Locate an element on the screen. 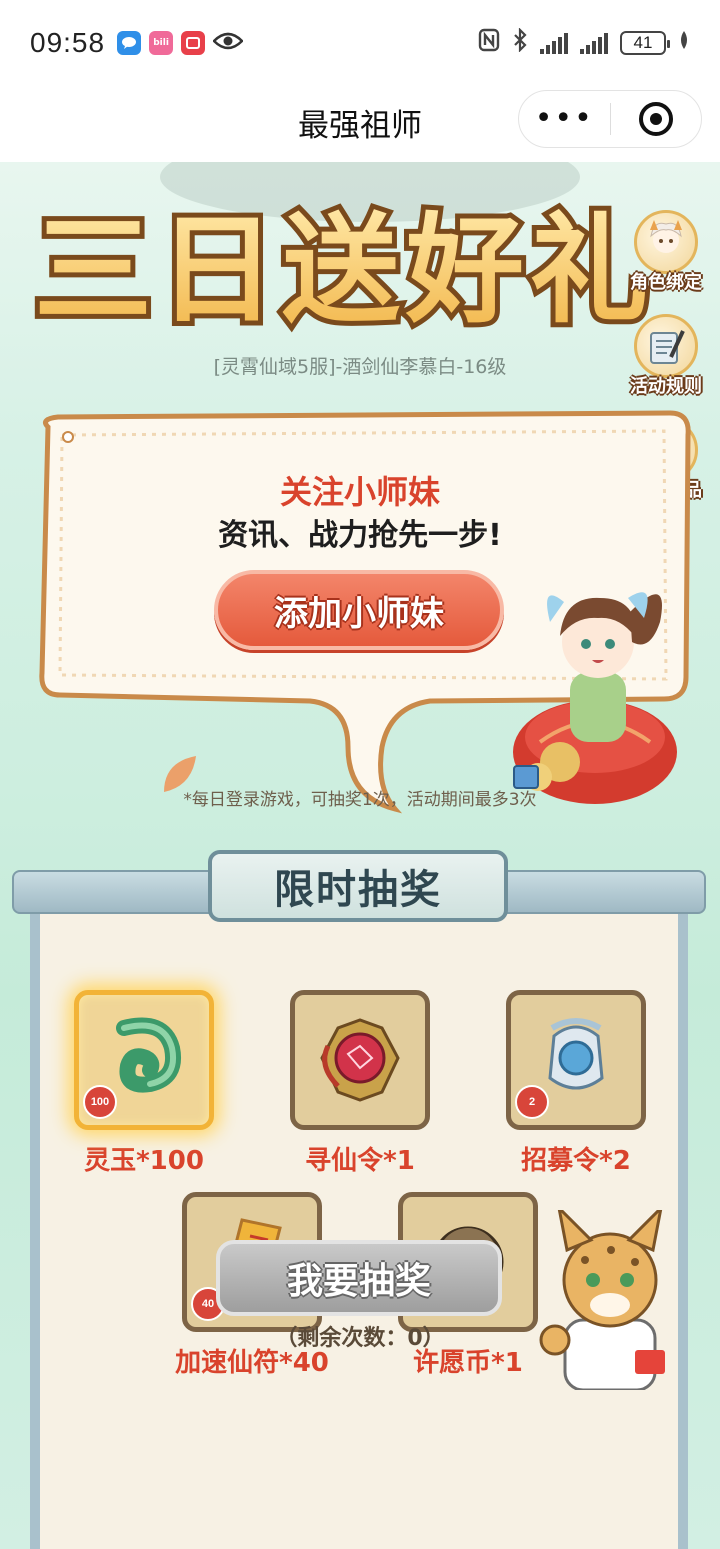  lynx-mascot-illustration is located at coordinates (602, 1300).